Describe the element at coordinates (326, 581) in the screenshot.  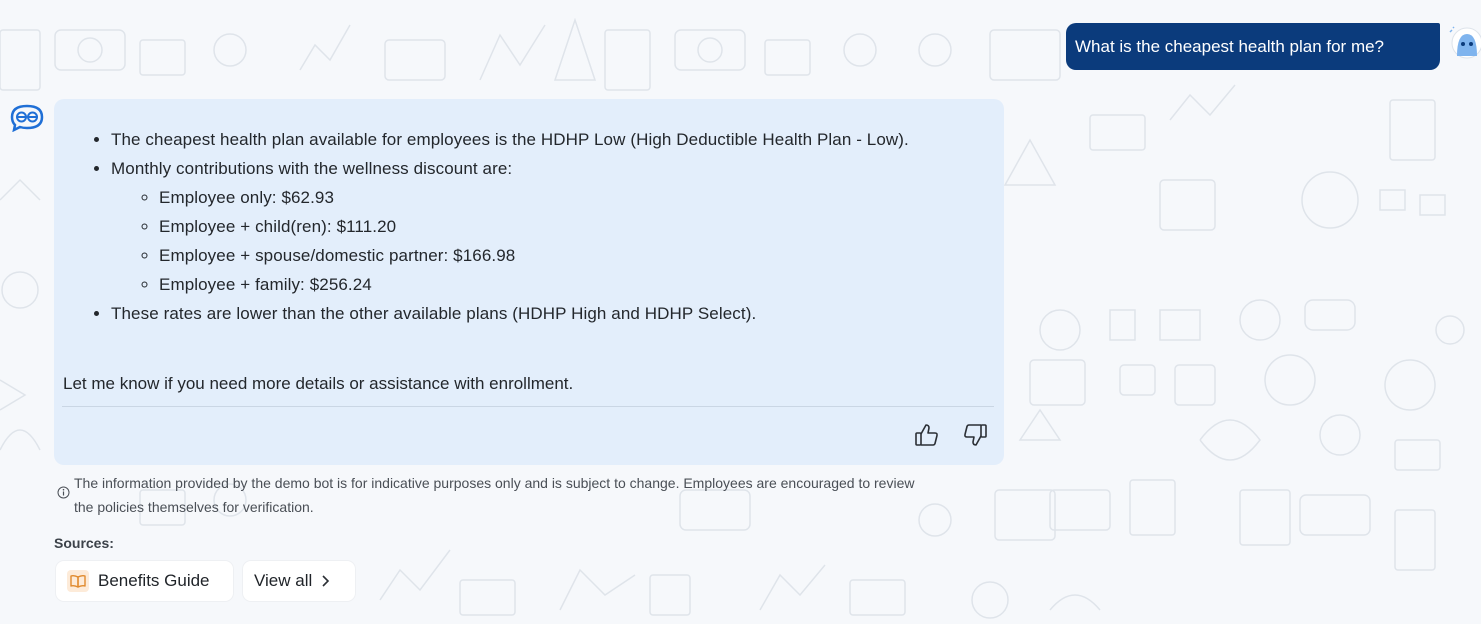
I see `chevron-right-icon` at that location.